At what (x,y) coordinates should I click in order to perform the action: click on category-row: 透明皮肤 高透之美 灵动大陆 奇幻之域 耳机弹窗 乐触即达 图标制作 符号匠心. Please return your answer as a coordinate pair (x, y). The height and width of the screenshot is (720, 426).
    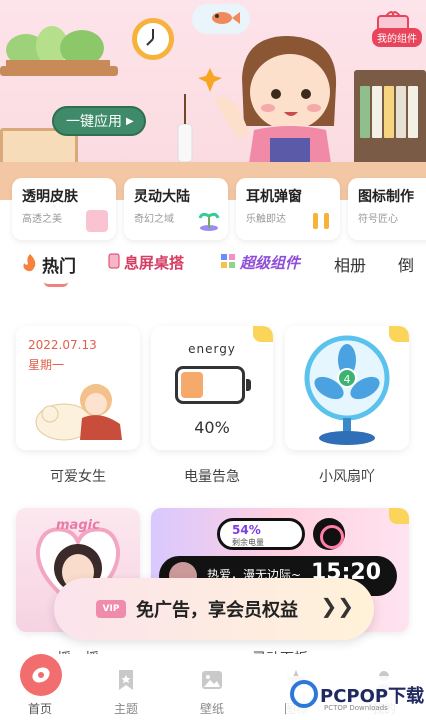
    Looking at the image, I should click on (213, 210).